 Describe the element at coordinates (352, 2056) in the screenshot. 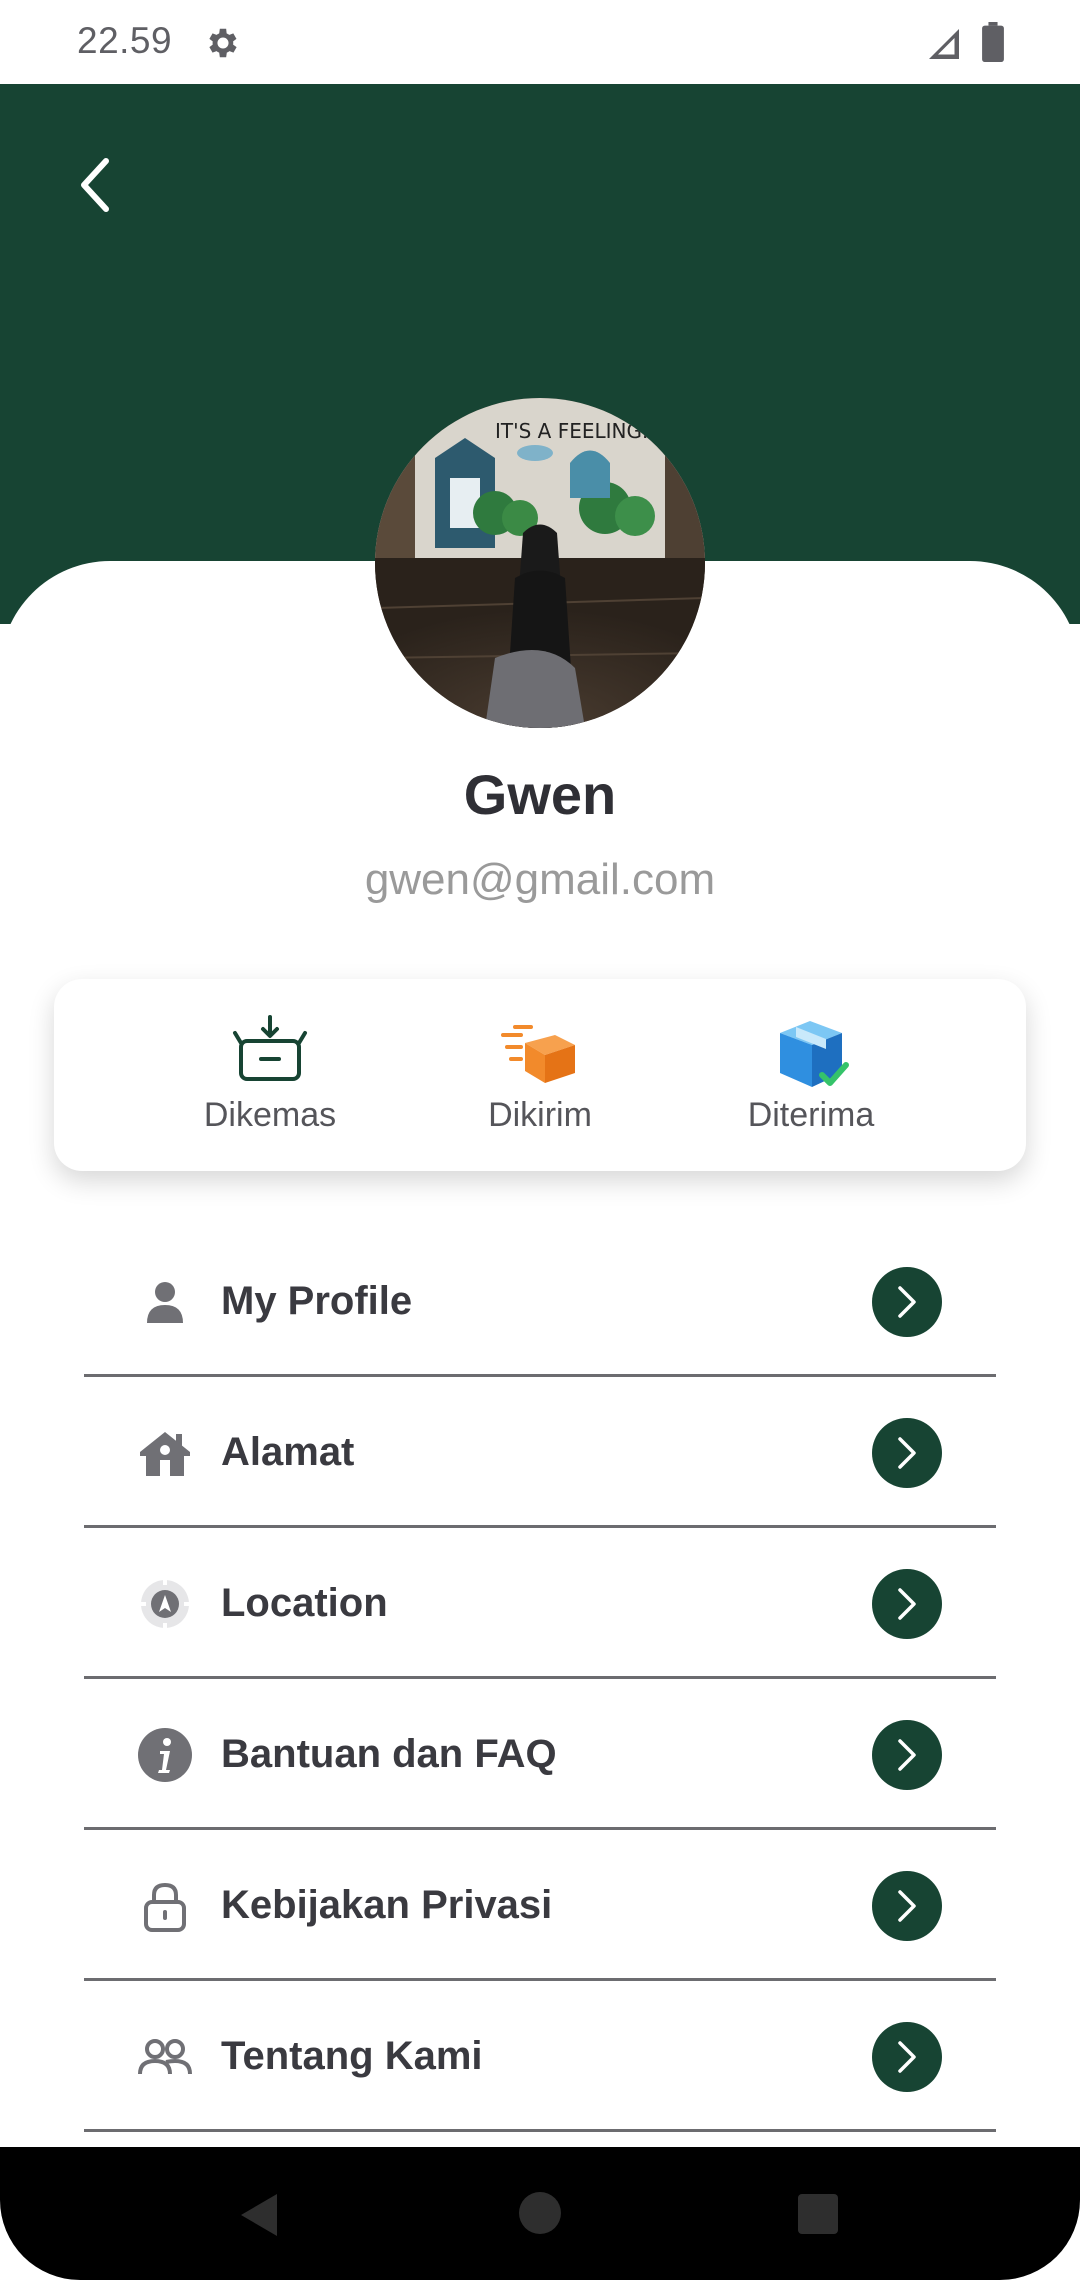

I see `menu-item-label: Tentang Kami` at that location.